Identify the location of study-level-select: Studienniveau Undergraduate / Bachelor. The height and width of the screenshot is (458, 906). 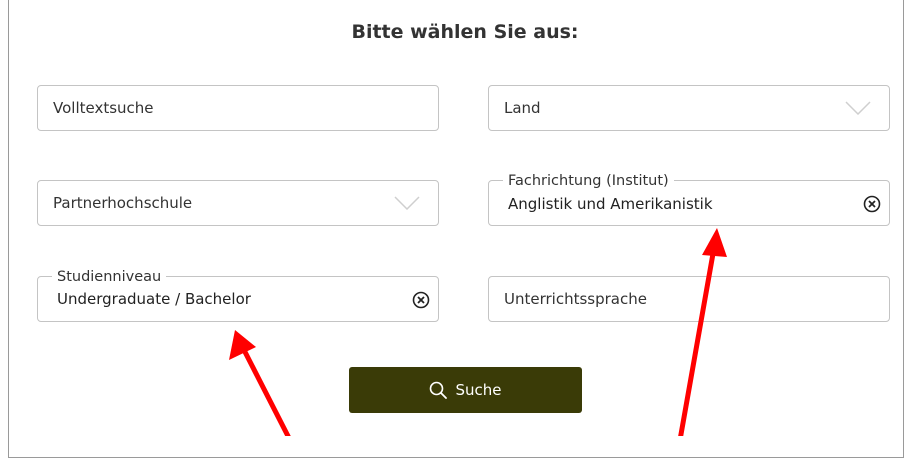
(238, 295).